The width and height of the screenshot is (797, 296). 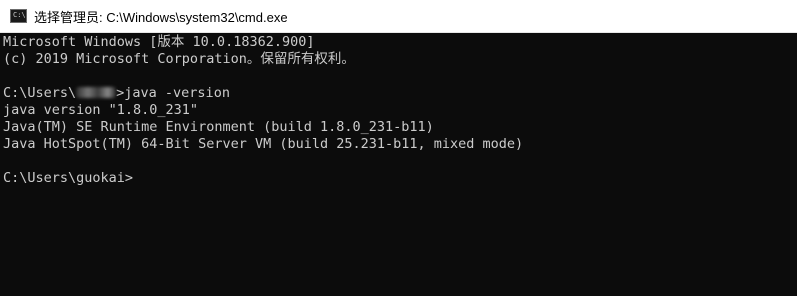 I want to click on console-prompt: C:\Users\guokai>, so click(x=400, y=178).